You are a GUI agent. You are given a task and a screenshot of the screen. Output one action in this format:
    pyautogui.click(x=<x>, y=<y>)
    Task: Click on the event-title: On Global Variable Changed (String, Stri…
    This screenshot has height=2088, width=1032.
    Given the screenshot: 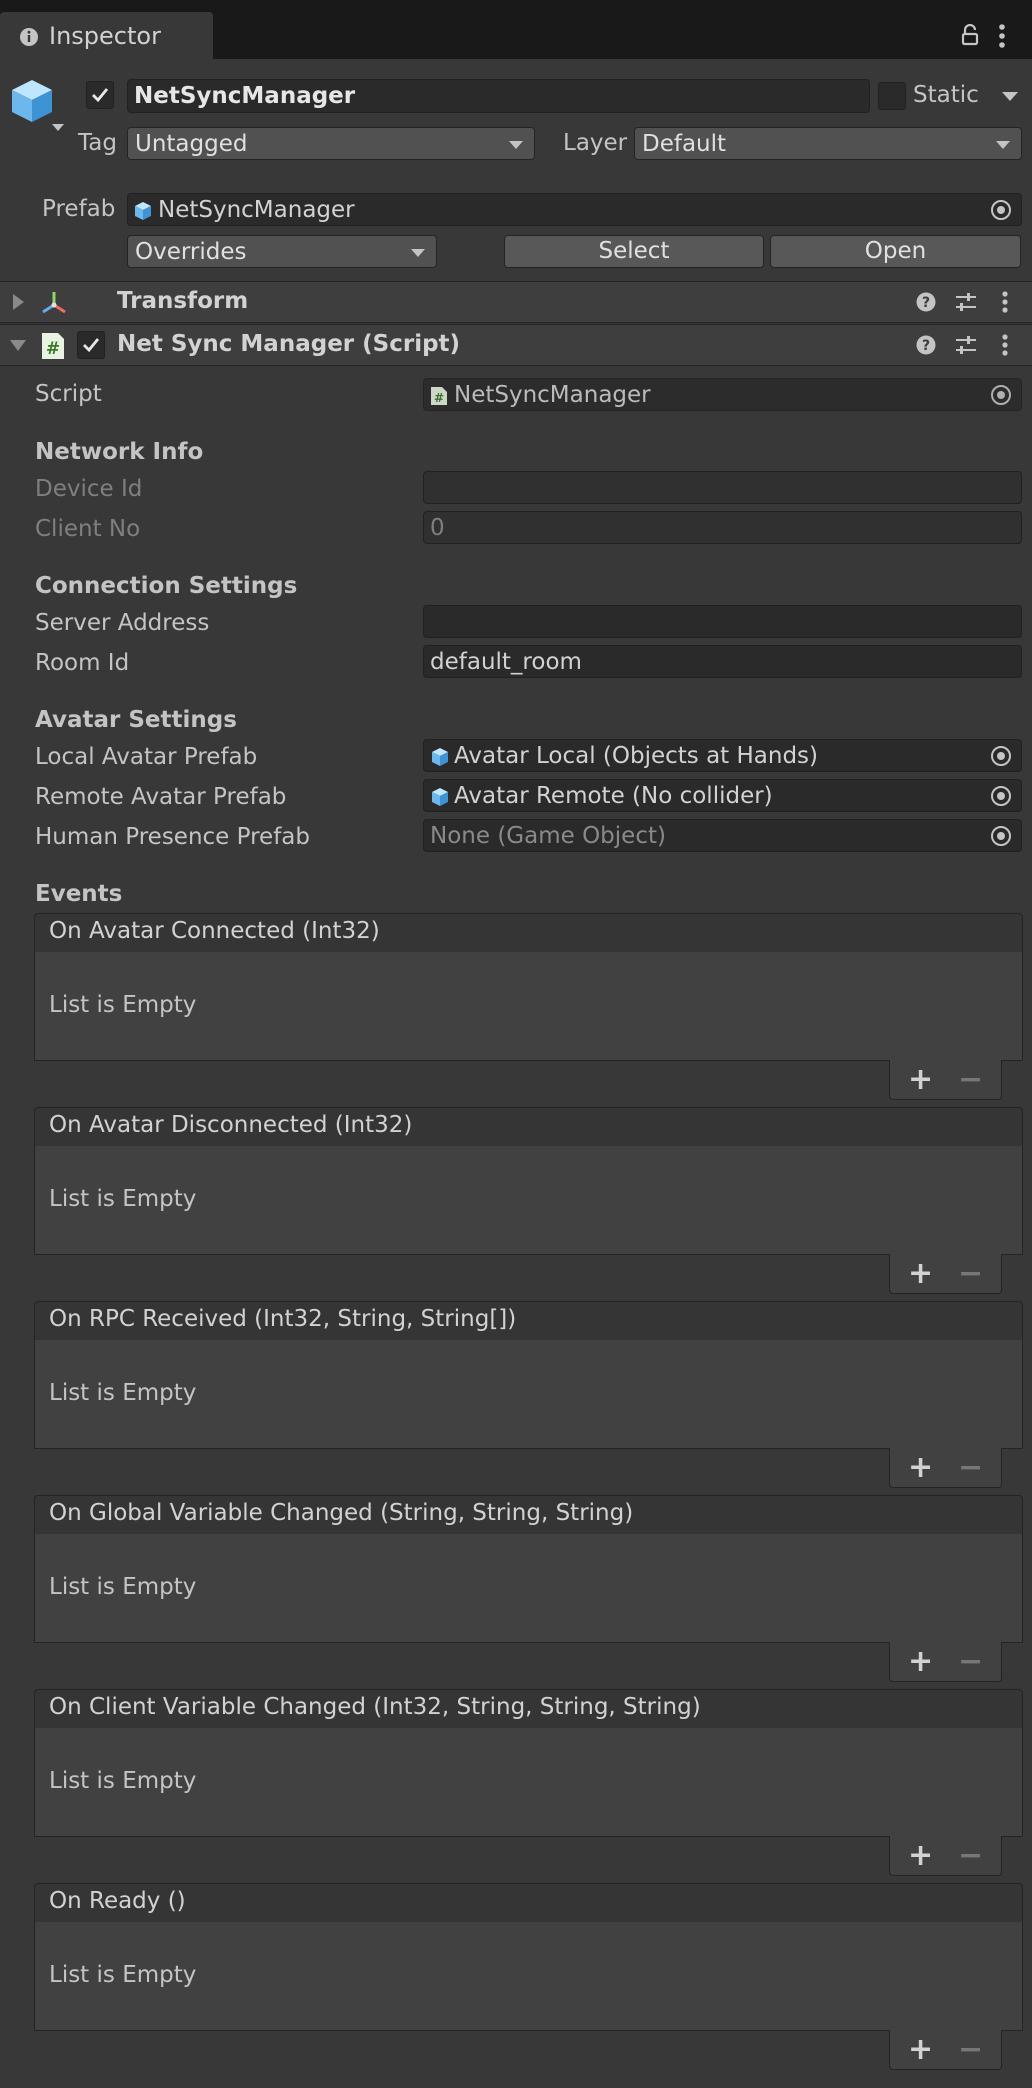 What is the action you would take?
    pyautogui.click(x=341, y=1513)
    